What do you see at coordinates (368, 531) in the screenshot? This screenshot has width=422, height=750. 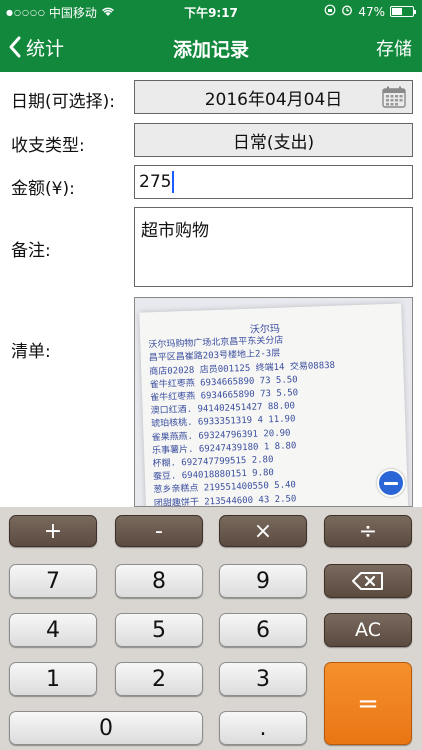 I see `divide-key: ÷` at bounding box center [368, 531].